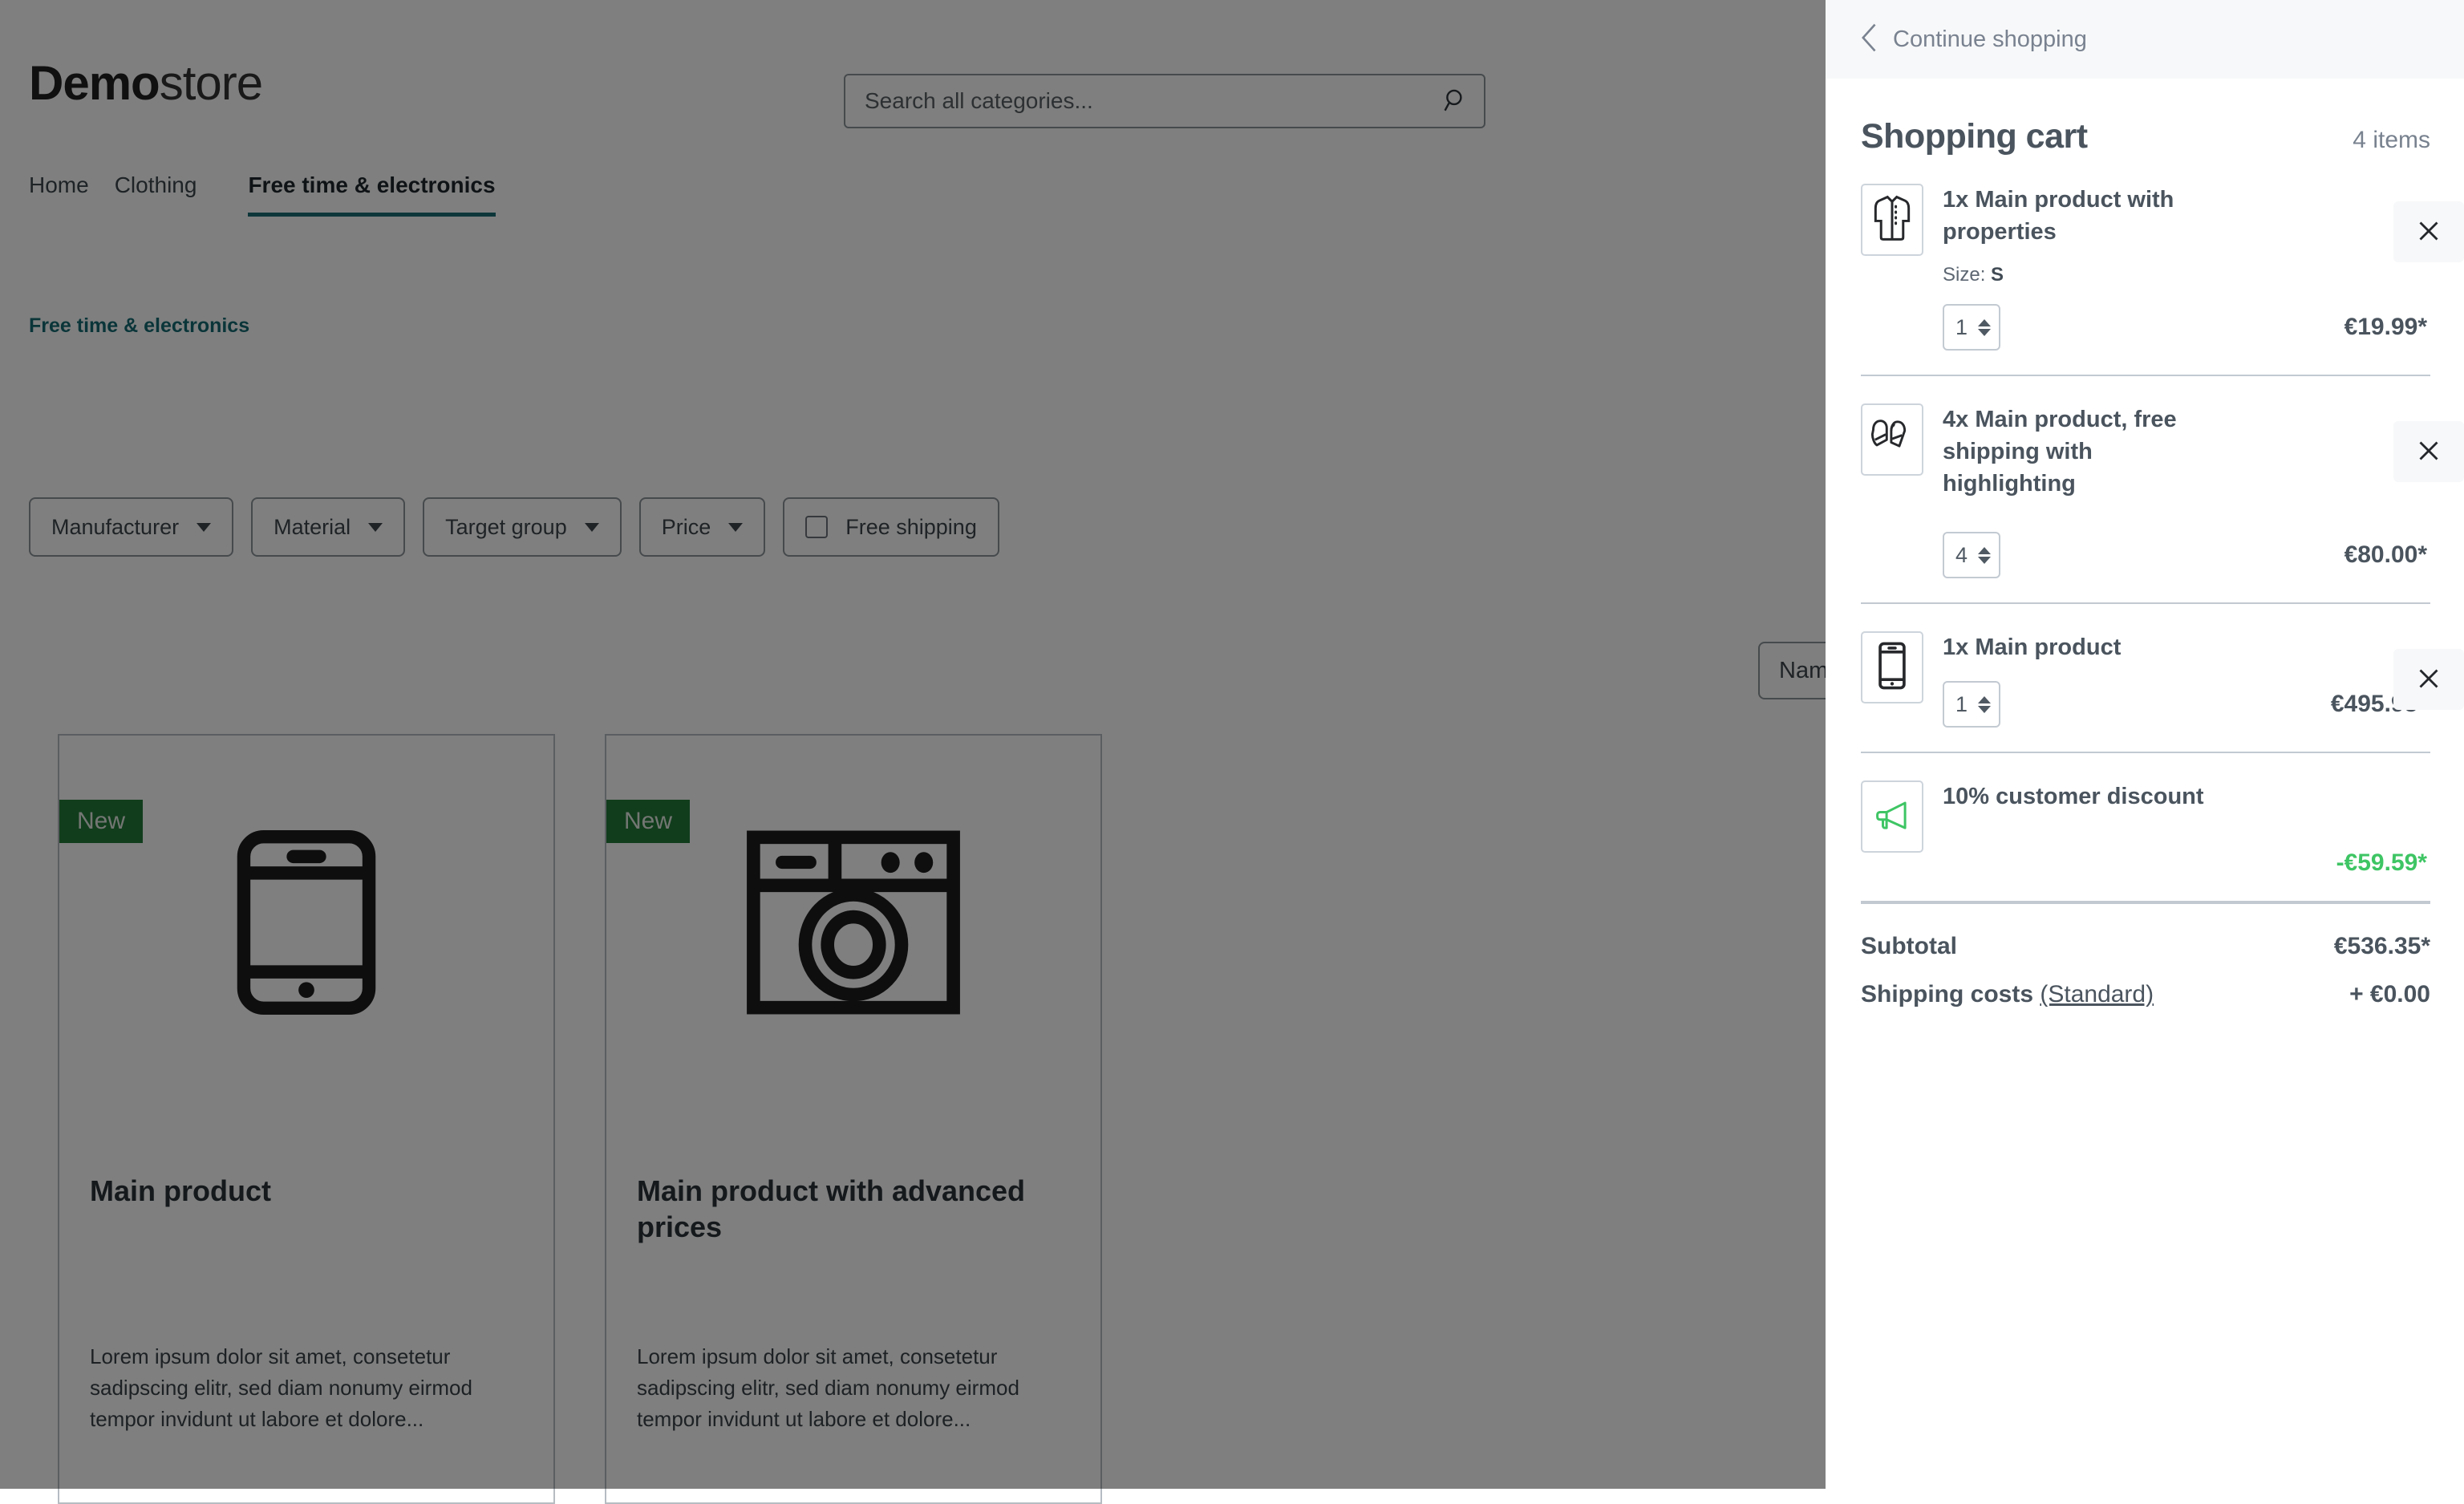 This screenshot has height=1504, width=2464. What do you see at coordinates (2075, 216) in the screenshot?
I see `cart-item-name: 1x Main product with properties` at bounding box center [2075, 216].